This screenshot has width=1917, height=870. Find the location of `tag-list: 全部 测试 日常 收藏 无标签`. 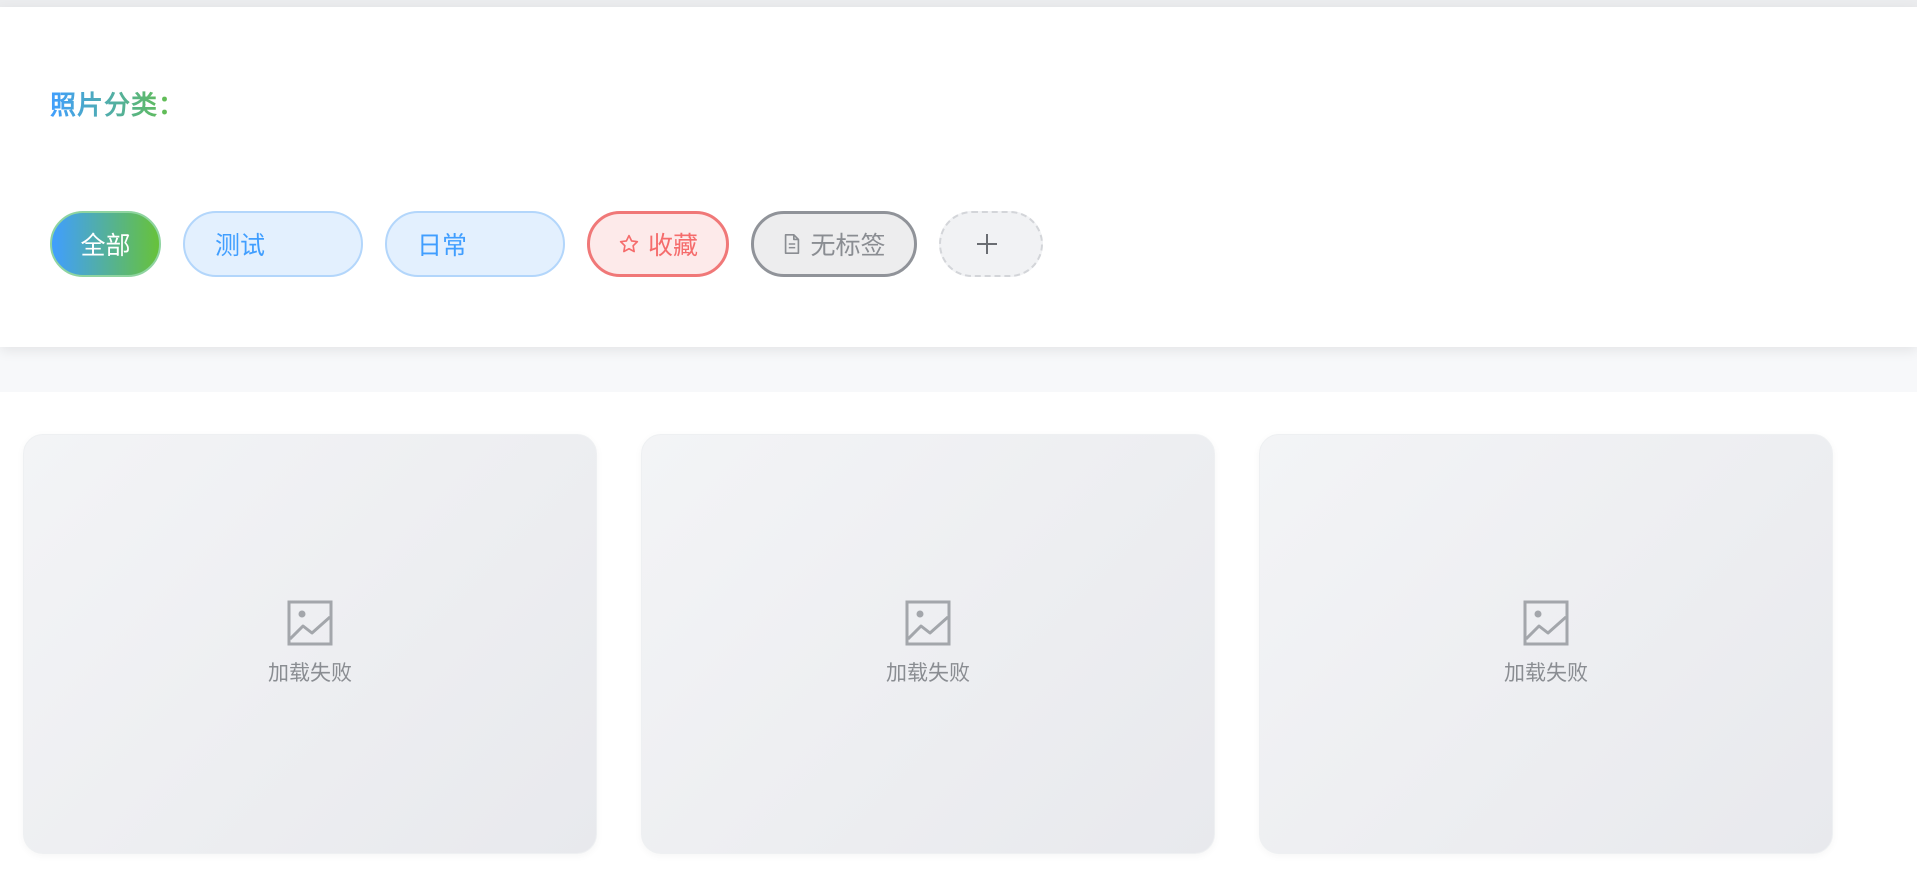

tag-list: 全部 测试 日常 收藏 无标签 is located at coordinates (557, 244).